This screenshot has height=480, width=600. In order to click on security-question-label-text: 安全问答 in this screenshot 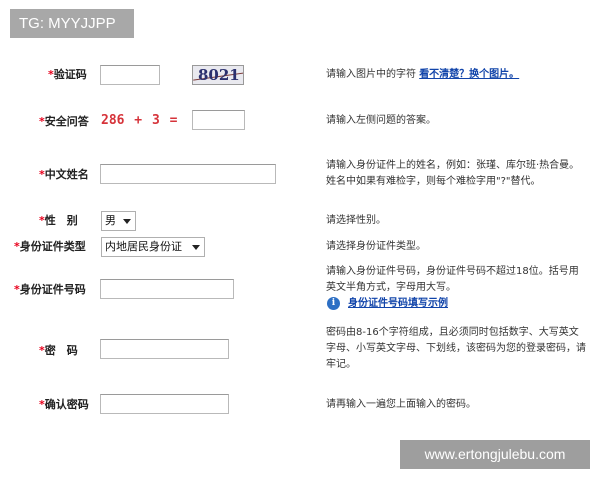, I will do `click(66, 121)`.